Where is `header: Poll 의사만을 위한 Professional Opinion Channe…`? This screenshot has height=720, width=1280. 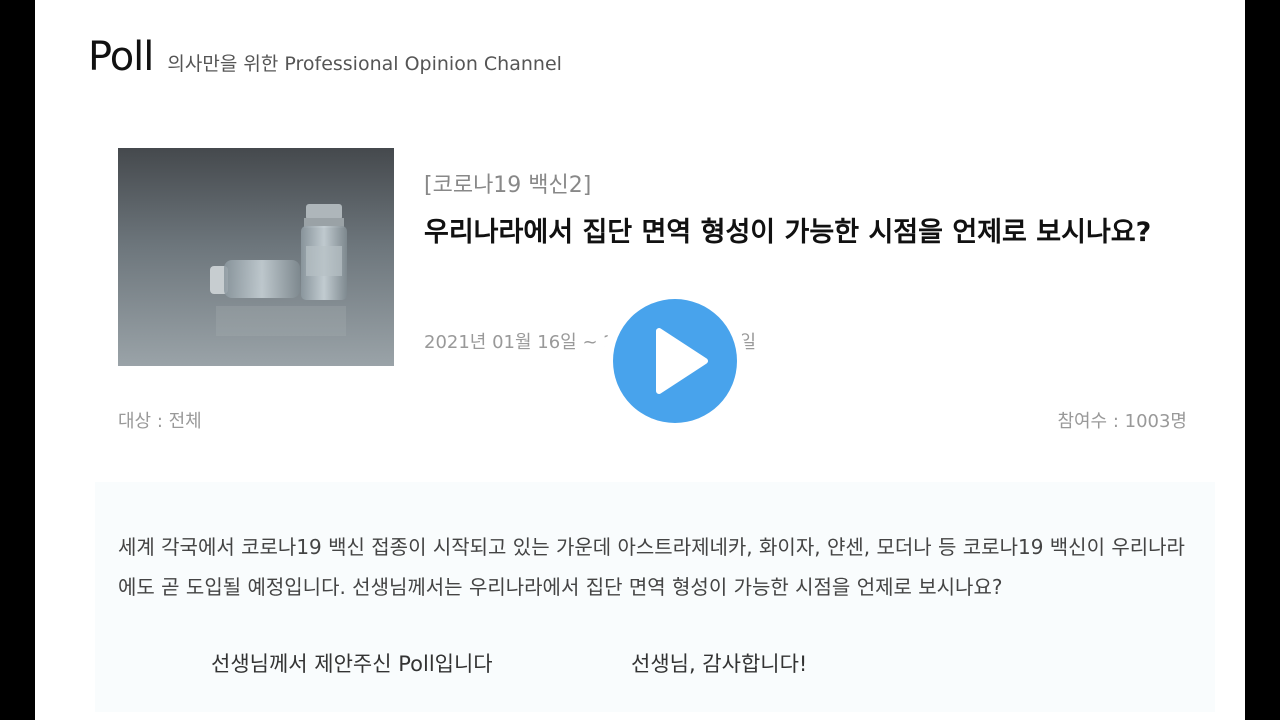
header: Poll 의사만을 위한 Professional Opinion Channe… is located at coordinates (325, 57).